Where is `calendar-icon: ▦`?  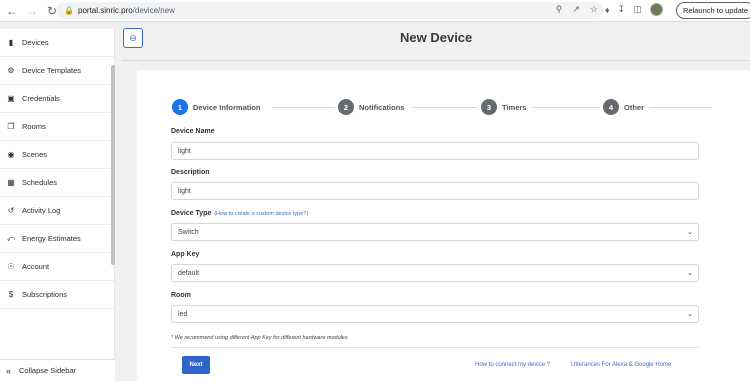
calendar-icon: ▦ is located at coordinates (11, 182).